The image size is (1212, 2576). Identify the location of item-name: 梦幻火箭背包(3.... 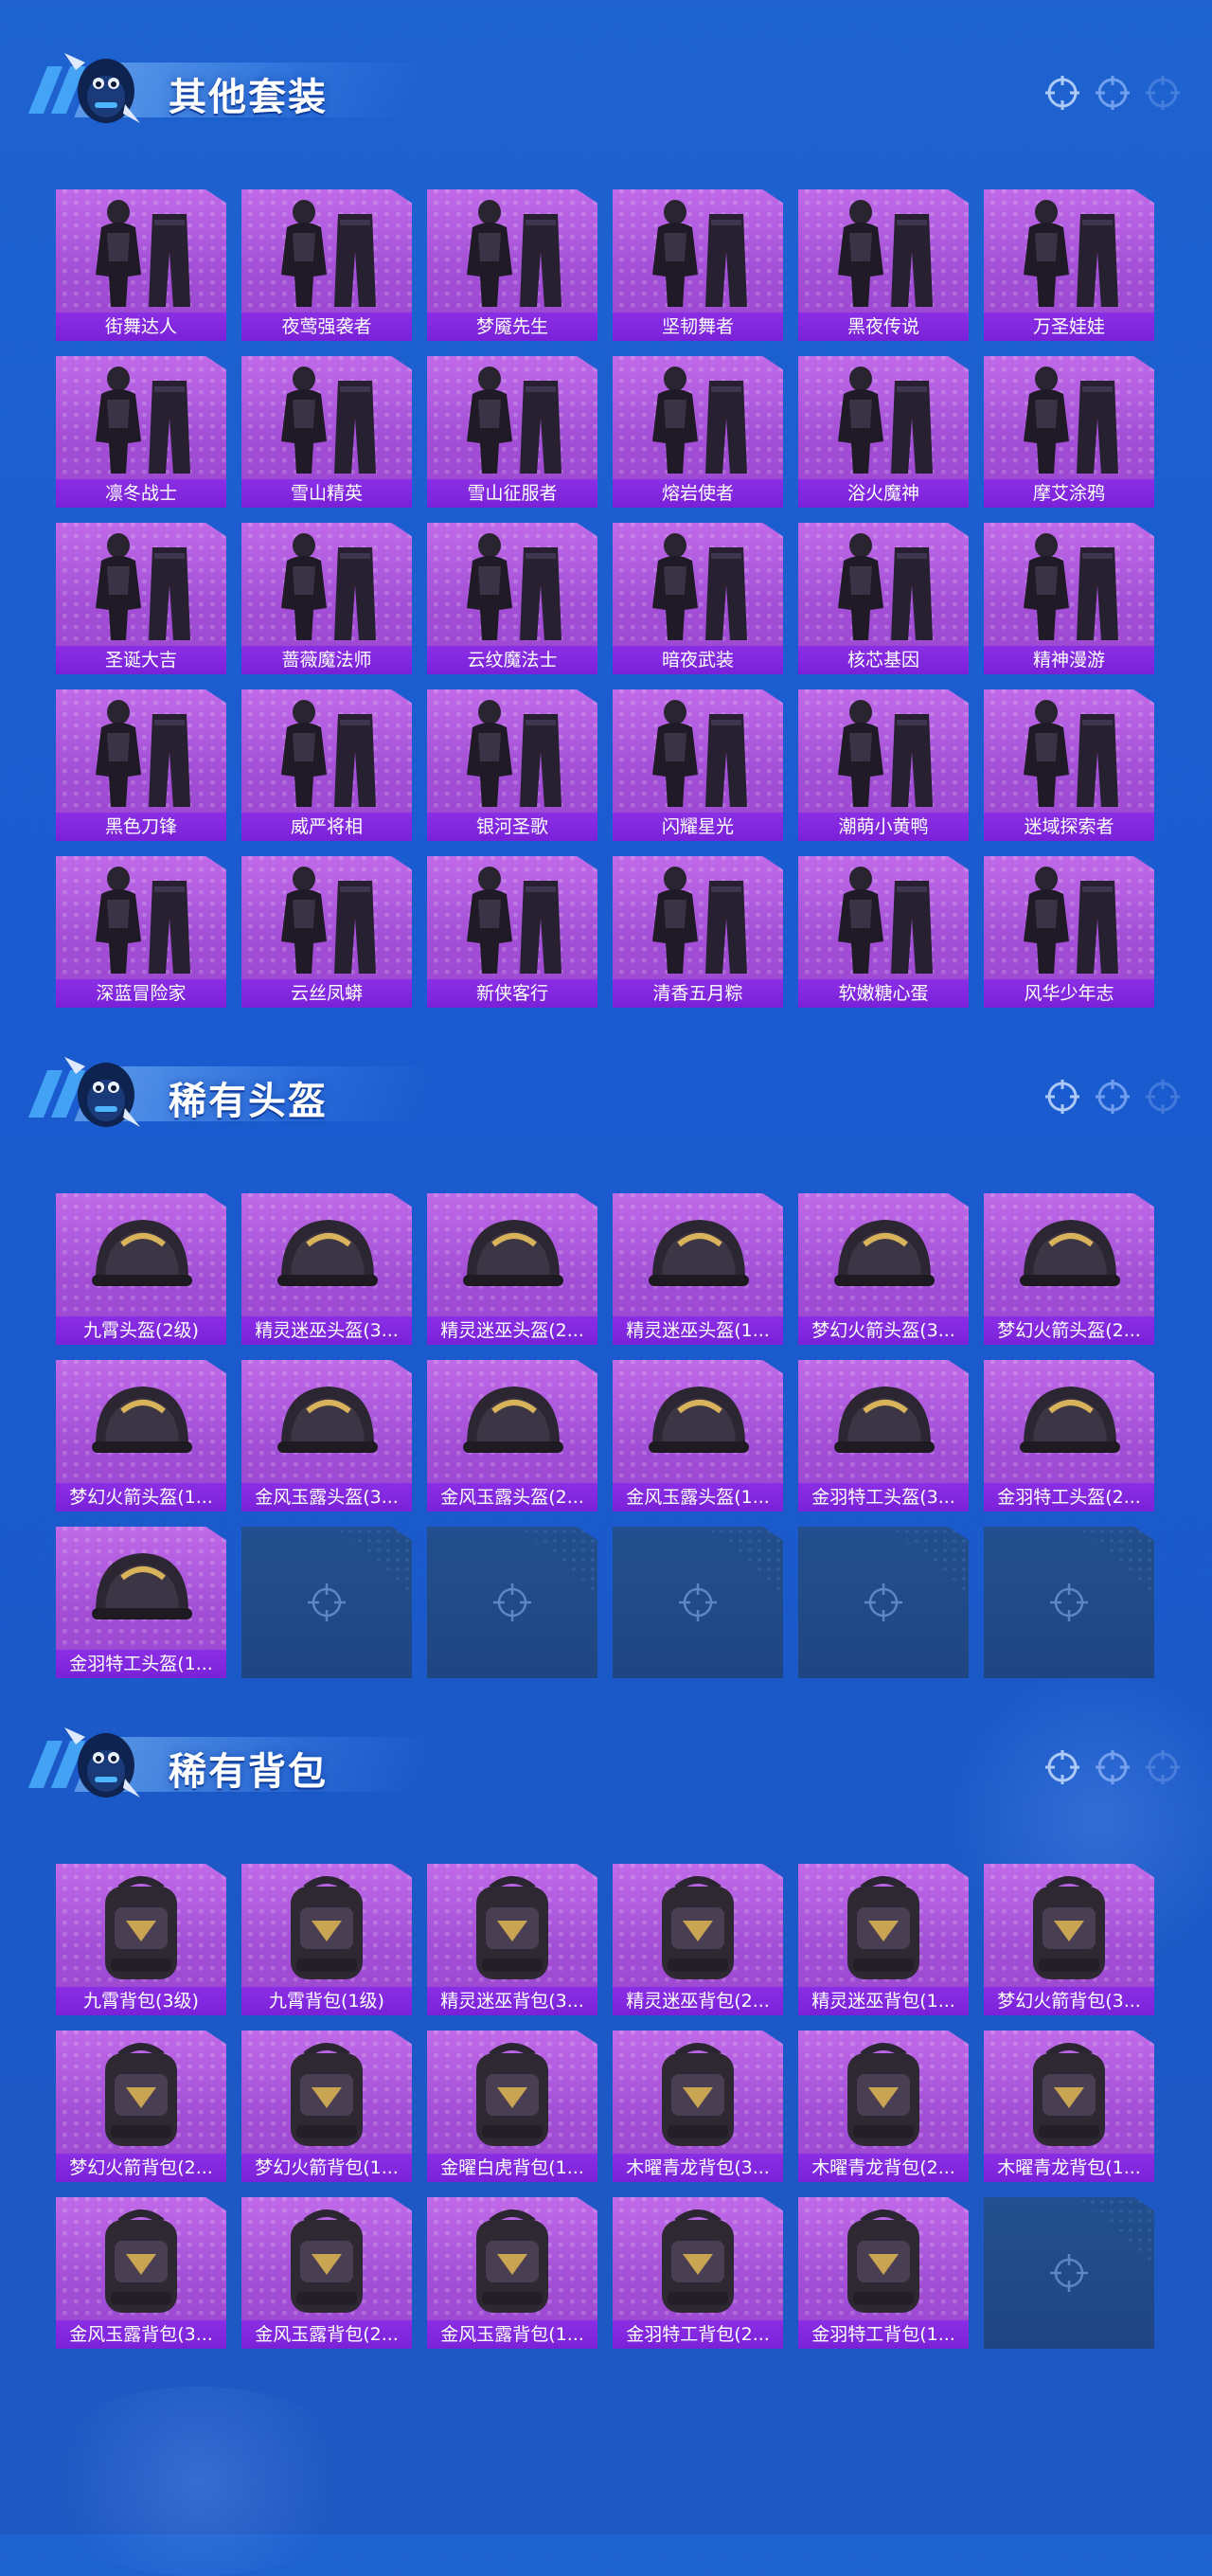
(1069, 2001).